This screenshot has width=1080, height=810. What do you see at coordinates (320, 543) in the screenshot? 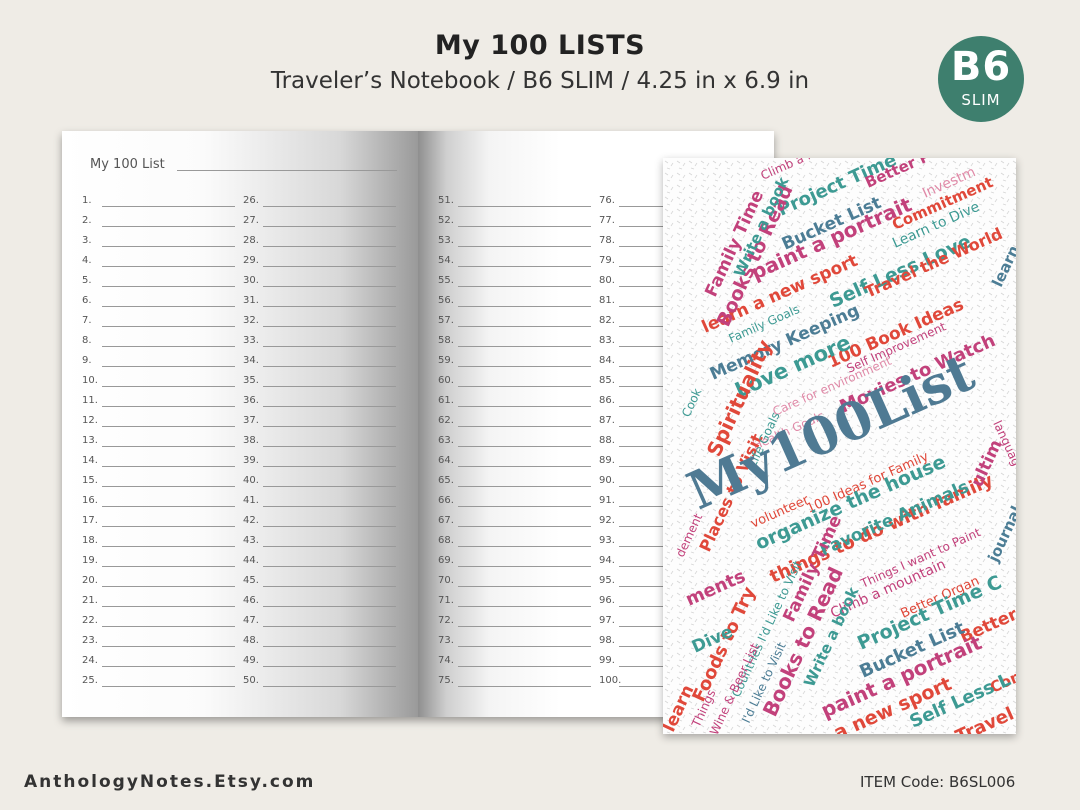
I see `list-row: 43.` at bounding box center [320, 543].